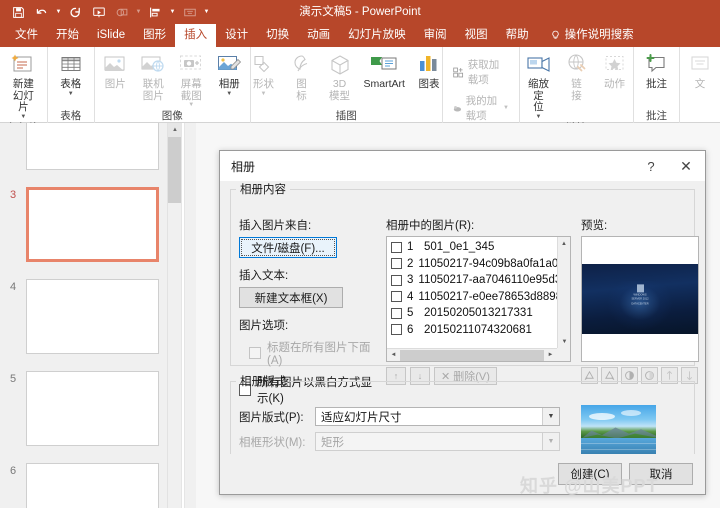  What do you see at coordinates (277, 35) in the screenshot?
I see `tab-transitions: 切换` at bounding box center [277, 35].